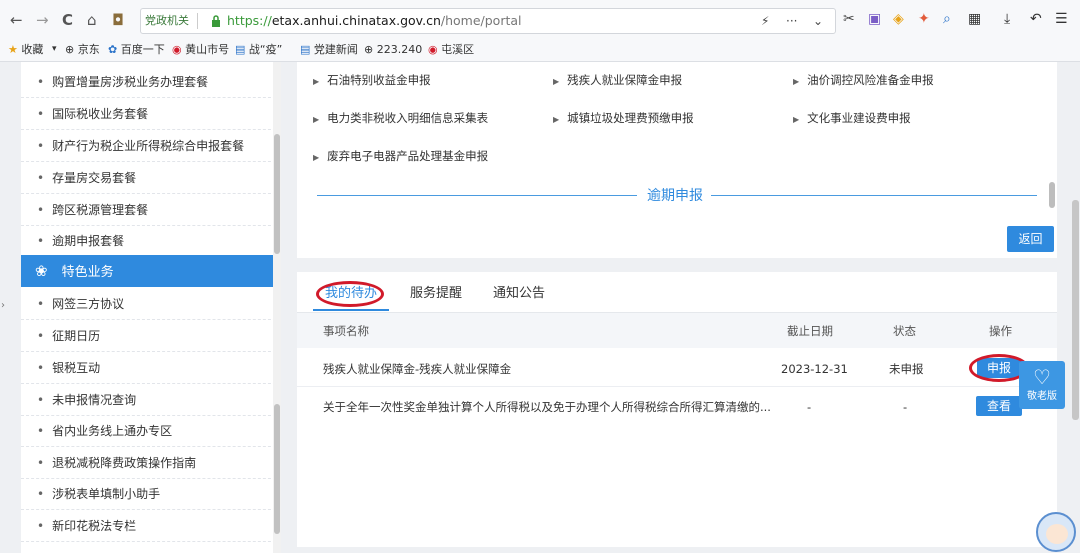 This screenshot has width=1080, height=553. I want to click on page-icon: ▤, so click(240, 49).